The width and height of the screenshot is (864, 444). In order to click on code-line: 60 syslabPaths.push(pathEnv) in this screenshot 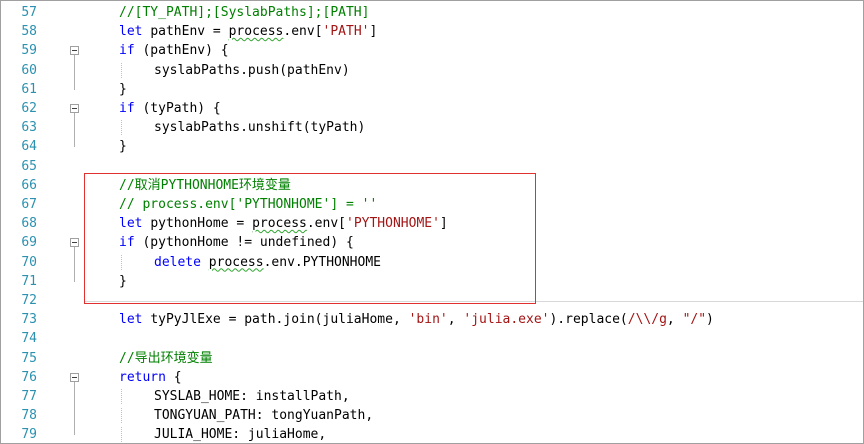, I will do `click(432, 70)`.